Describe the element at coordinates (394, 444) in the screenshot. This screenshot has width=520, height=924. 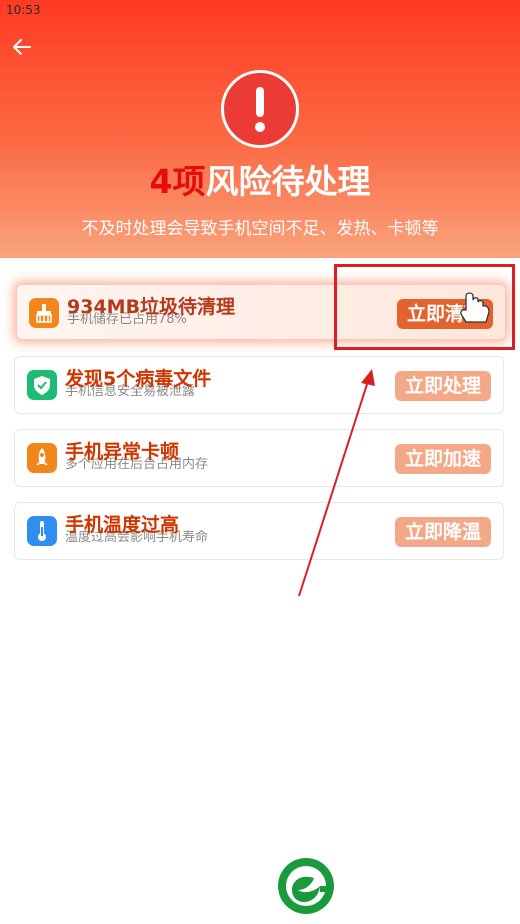
I see `annotation-overlay` at that location.